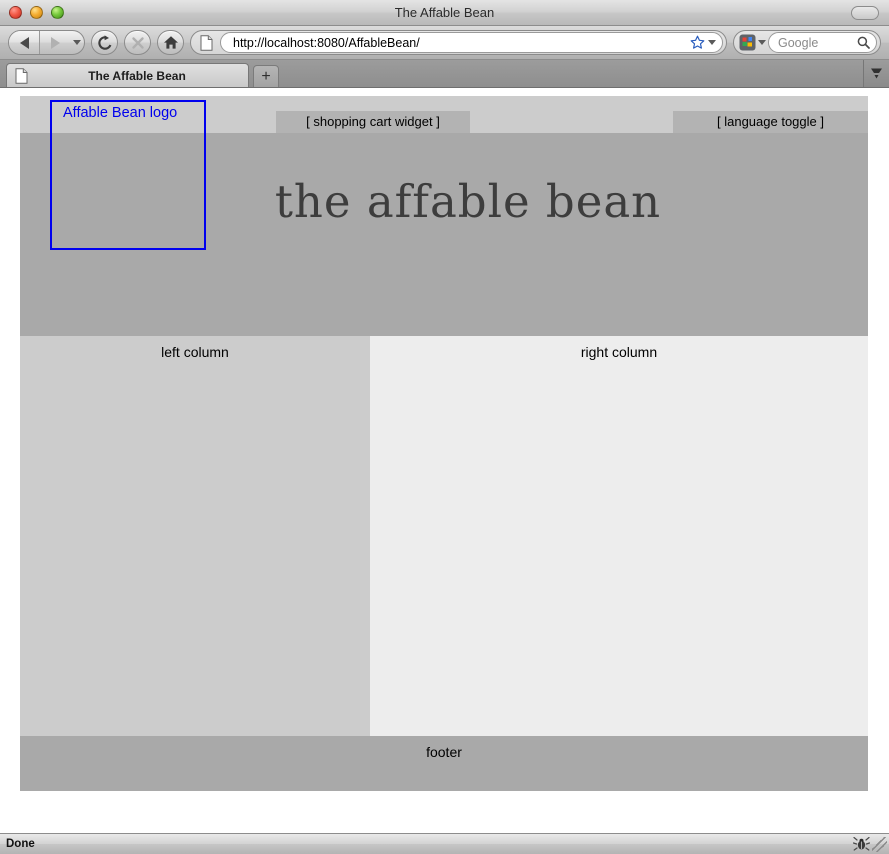 This screenshot has width=889, height=854. Describe the element at coordinates (444, 763) in the screenshot. I see `page-footer: footer` at that location.